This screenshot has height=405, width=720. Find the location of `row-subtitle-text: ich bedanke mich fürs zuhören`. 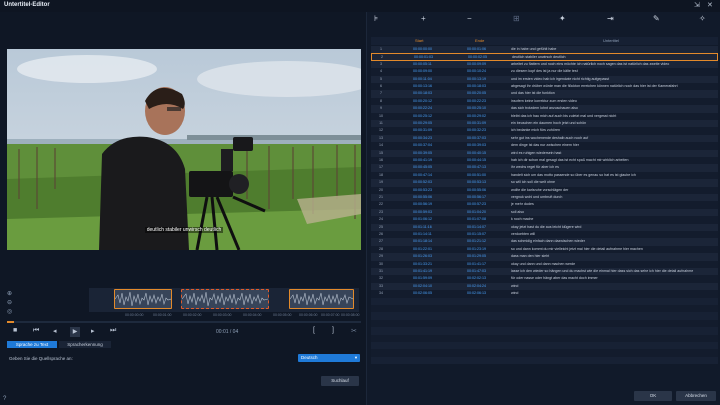

row-subtitle-text: ich bedanke mich fürs zuhören is located at coordinates (613, 130).